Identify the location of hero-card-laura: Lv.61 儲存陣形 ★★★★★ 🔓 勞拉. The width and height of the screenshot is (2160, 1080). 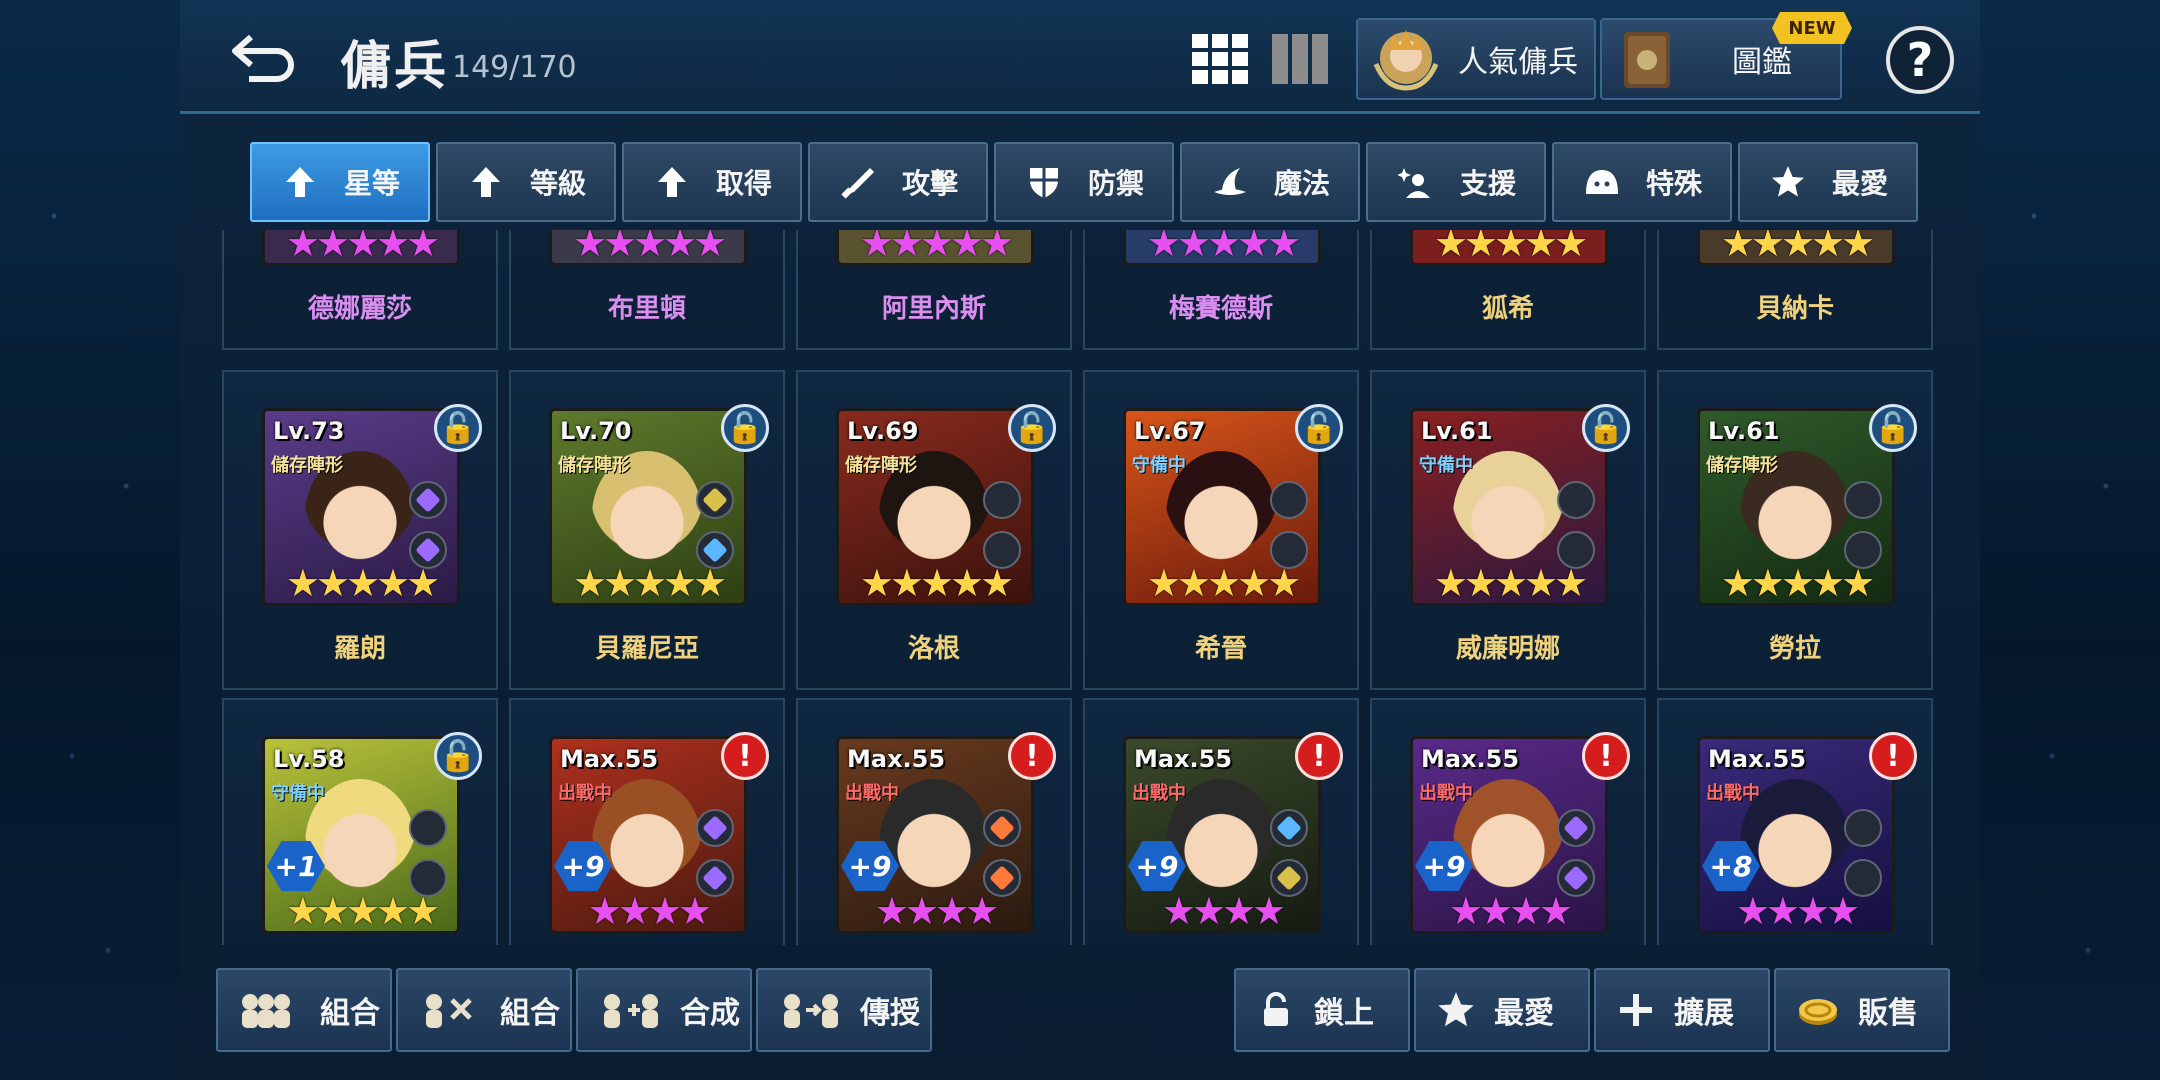
(1795, 530).